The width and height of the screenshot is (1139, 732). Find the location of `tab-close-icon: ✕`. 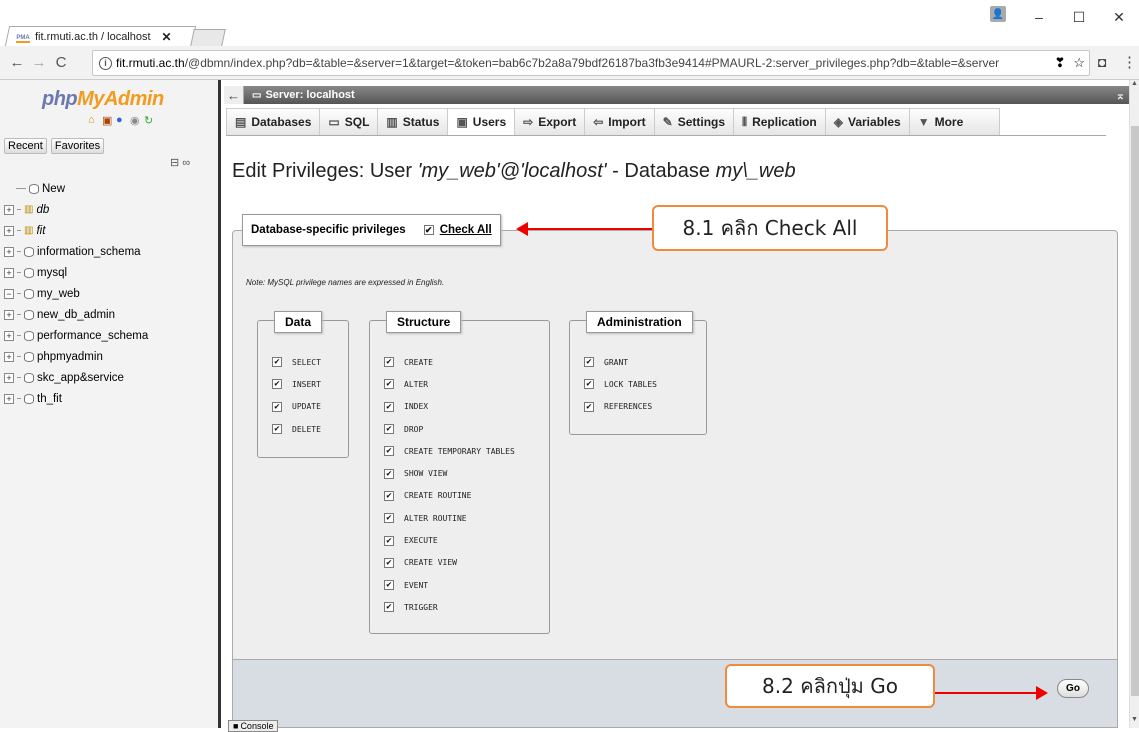

tab-close-icon: ✕ is located at coordinates (167, 37).